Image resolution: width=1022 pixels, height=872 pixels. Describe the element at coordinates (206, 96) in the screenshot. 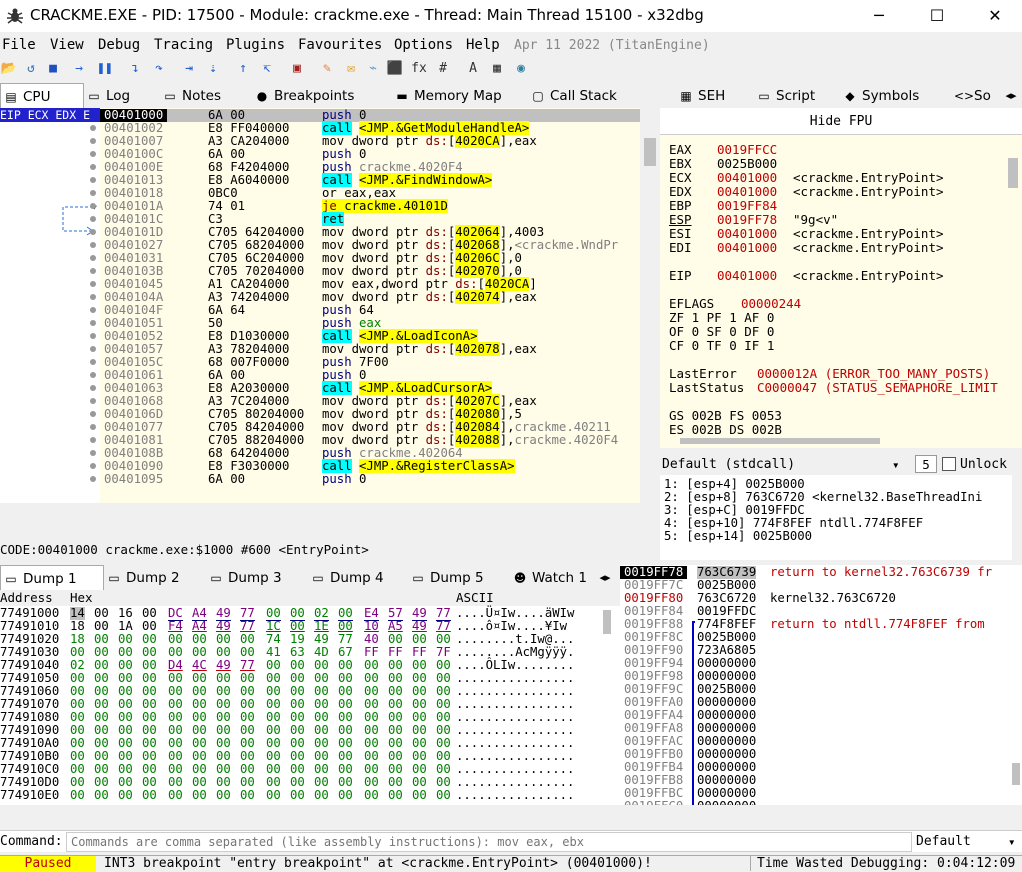

I see `tab-notes: ▭ Notes` at that location.